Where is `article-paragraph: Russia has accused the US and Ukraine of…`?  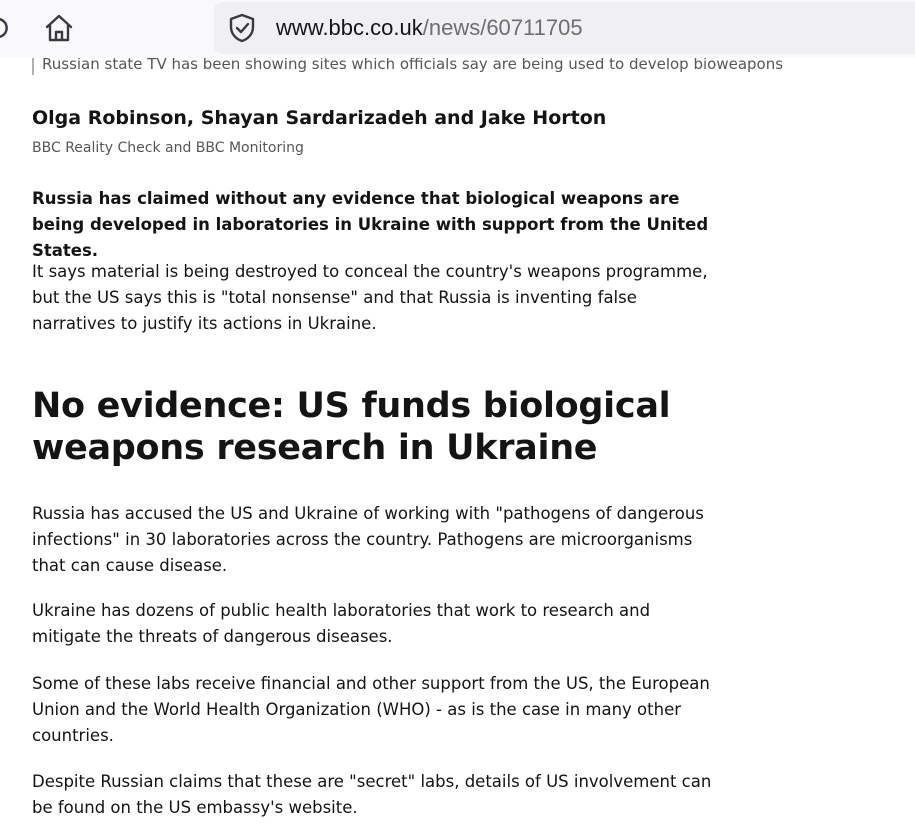
article-paragraph: Russia has accused the US and Ukraine of… is located at coordinates (368, 539).